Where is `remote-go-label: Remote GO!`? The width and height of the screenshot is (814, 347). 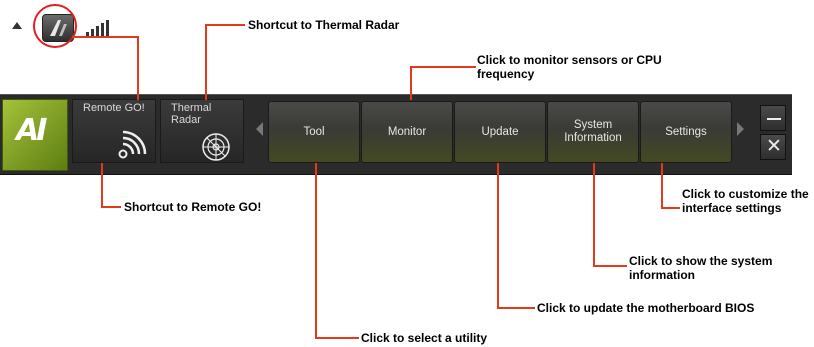 remote-go-label: Remote GO! is located at coordinates (114, 108).